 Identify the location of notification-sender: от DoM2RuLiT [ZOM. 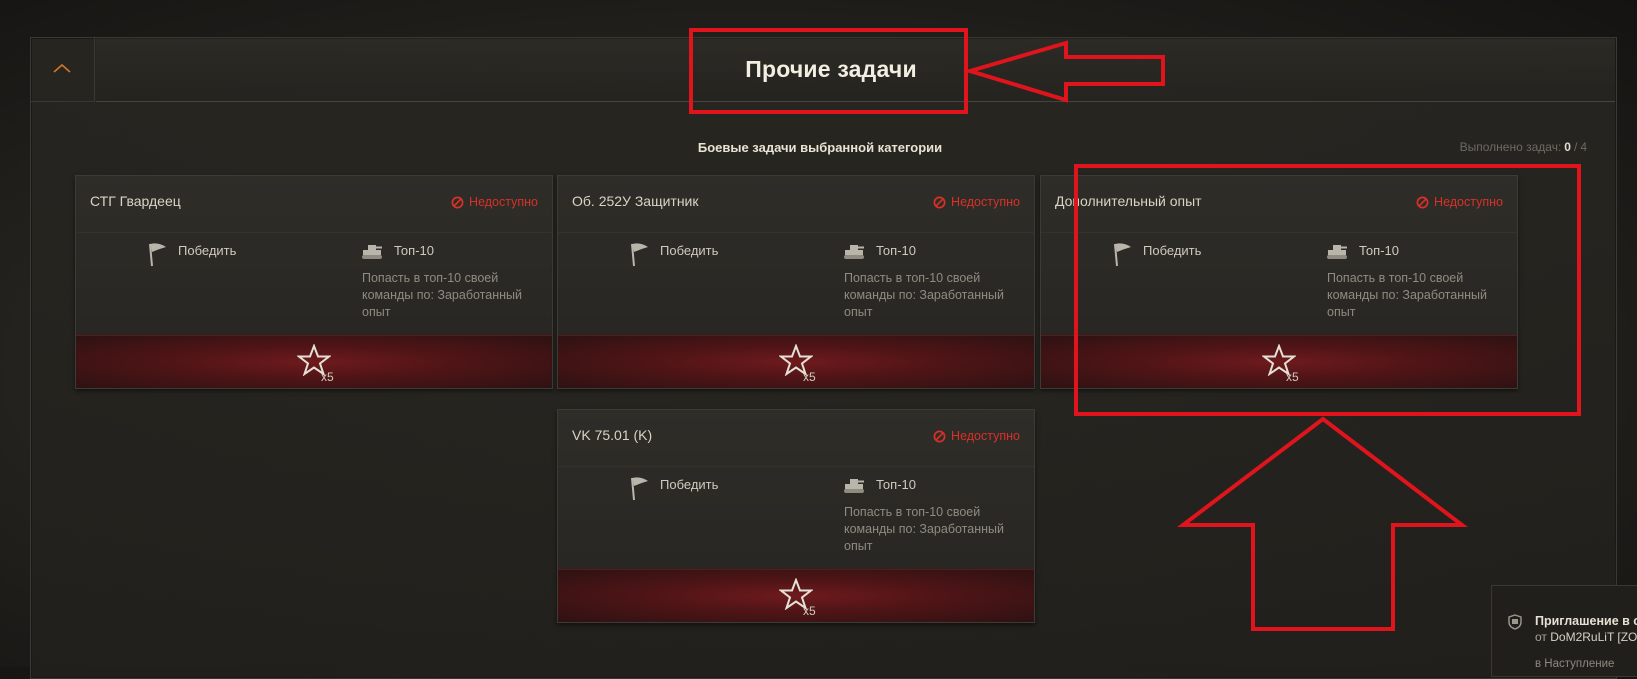
(1586, 637).